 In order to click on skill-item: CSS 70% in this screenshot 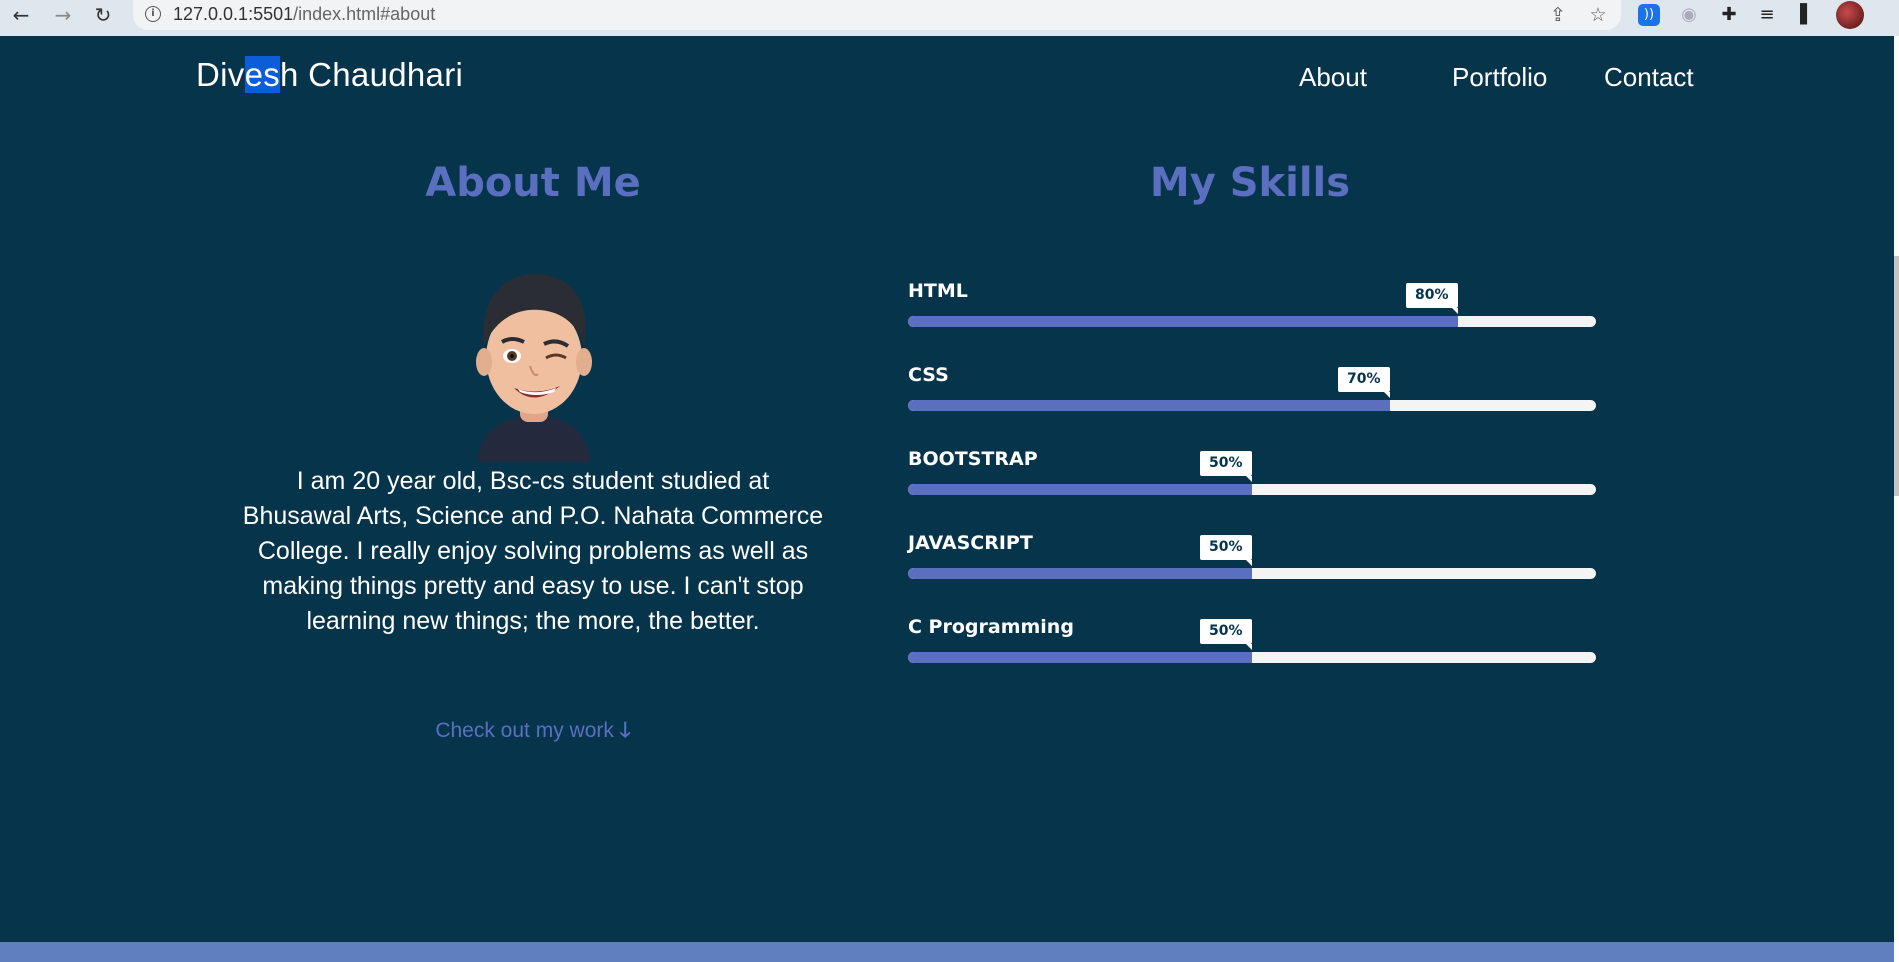, I will do `click(1252, 394)`.